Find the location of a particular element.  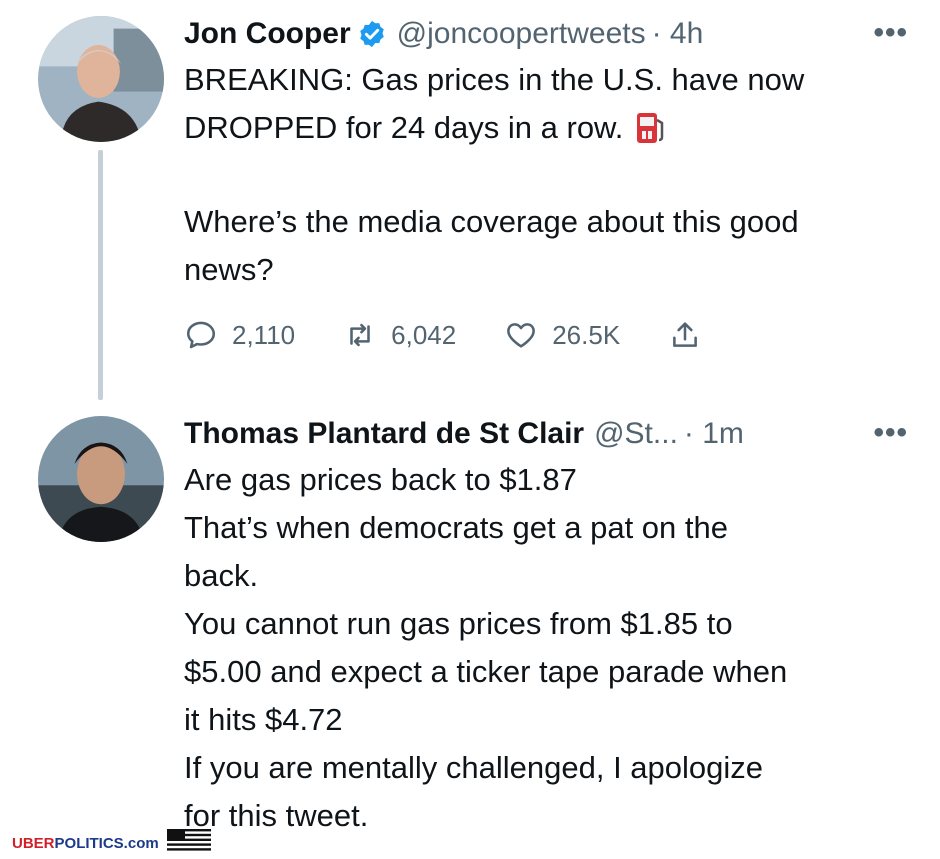

tweet-actions: 2,110 6,042 26.5K is located at coordinates (549, 335).